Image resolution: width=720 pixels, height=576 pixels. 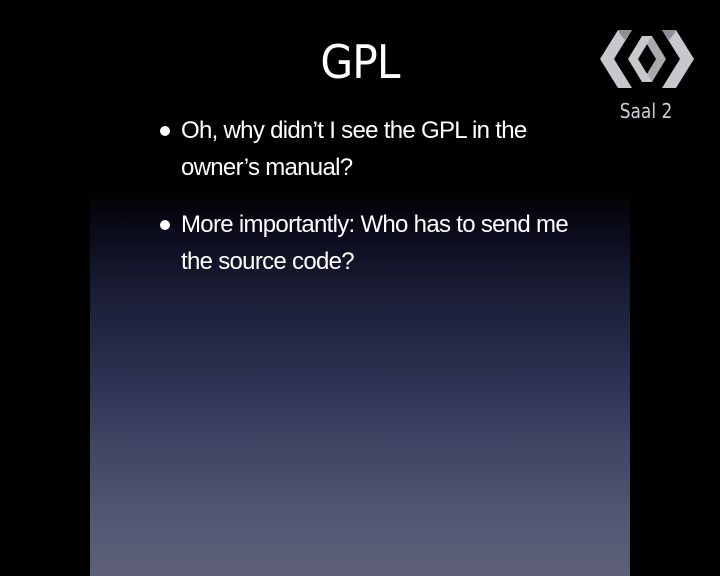 I want to click on slide-title: GPL, so click(x=360, y=62).